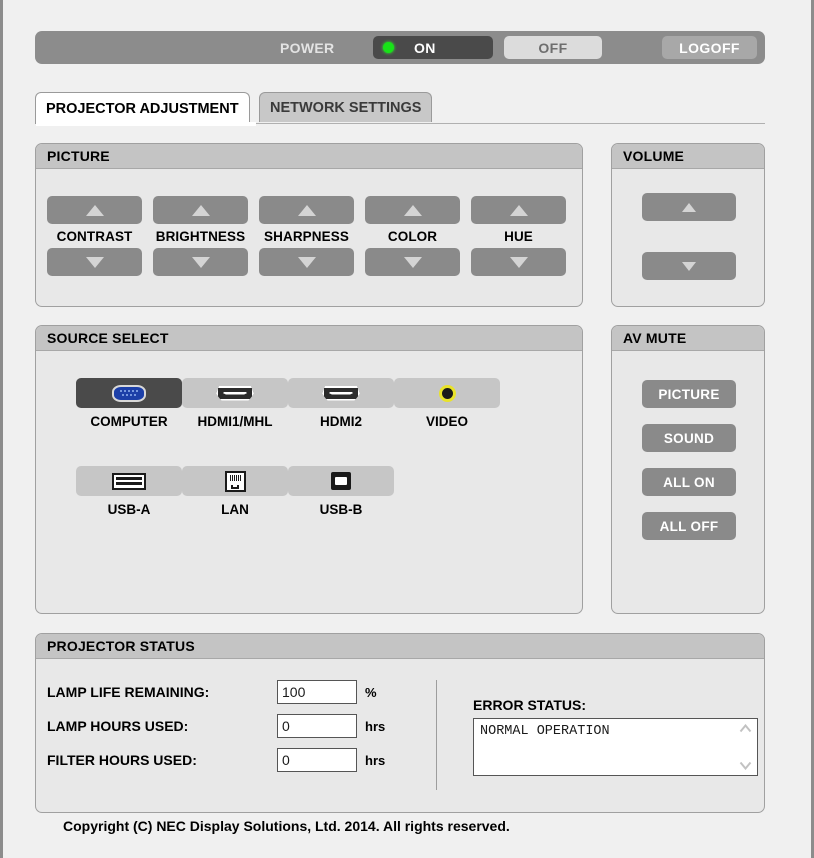  Describe the element at coordinates (425, 47) in the screenshot. I see `power-on-label: ON` at that location.